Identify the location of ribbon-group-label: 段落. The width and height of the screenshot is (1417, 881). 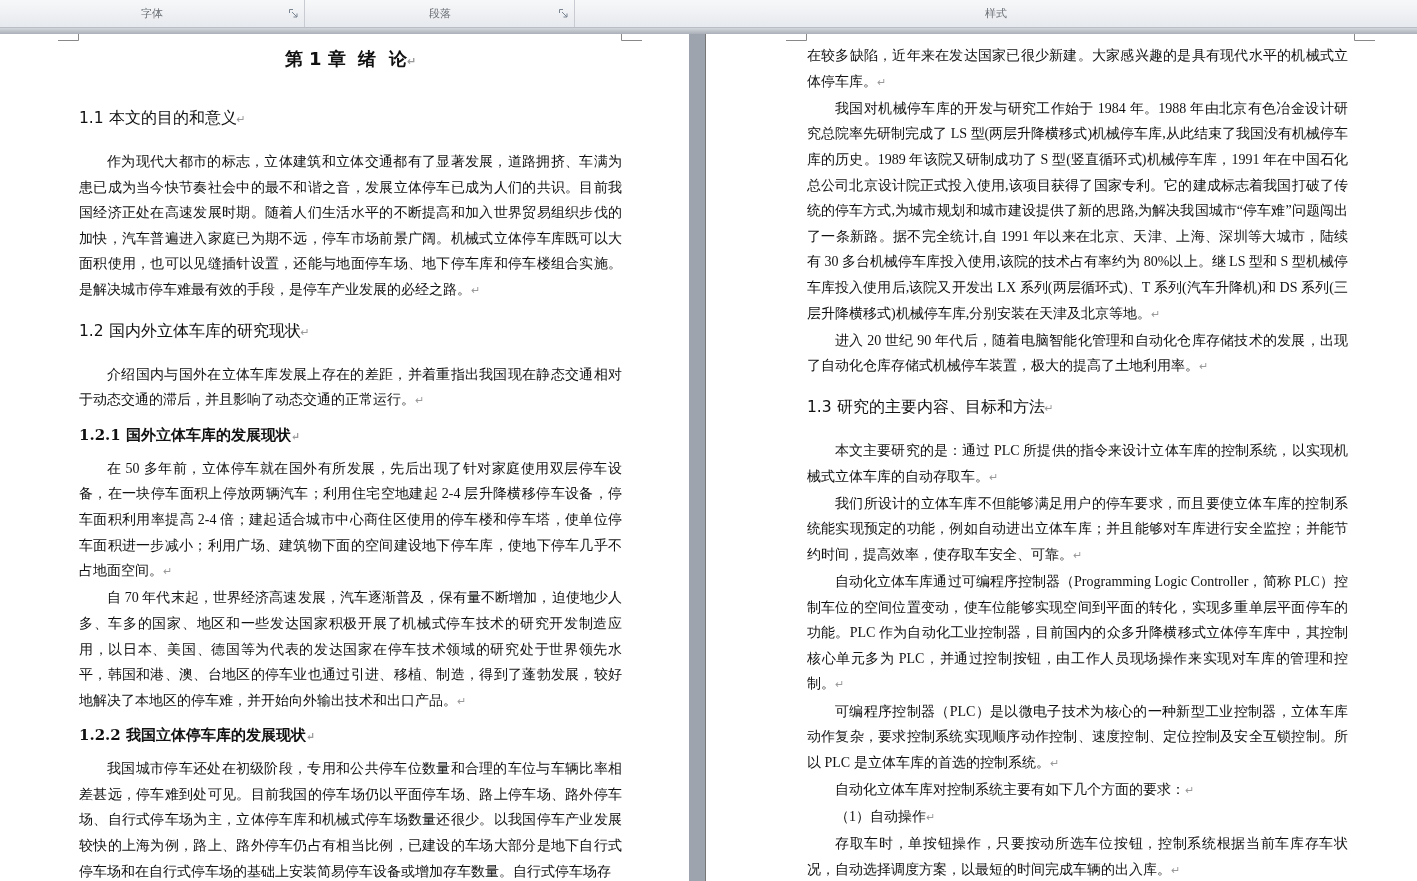
(439, 13).